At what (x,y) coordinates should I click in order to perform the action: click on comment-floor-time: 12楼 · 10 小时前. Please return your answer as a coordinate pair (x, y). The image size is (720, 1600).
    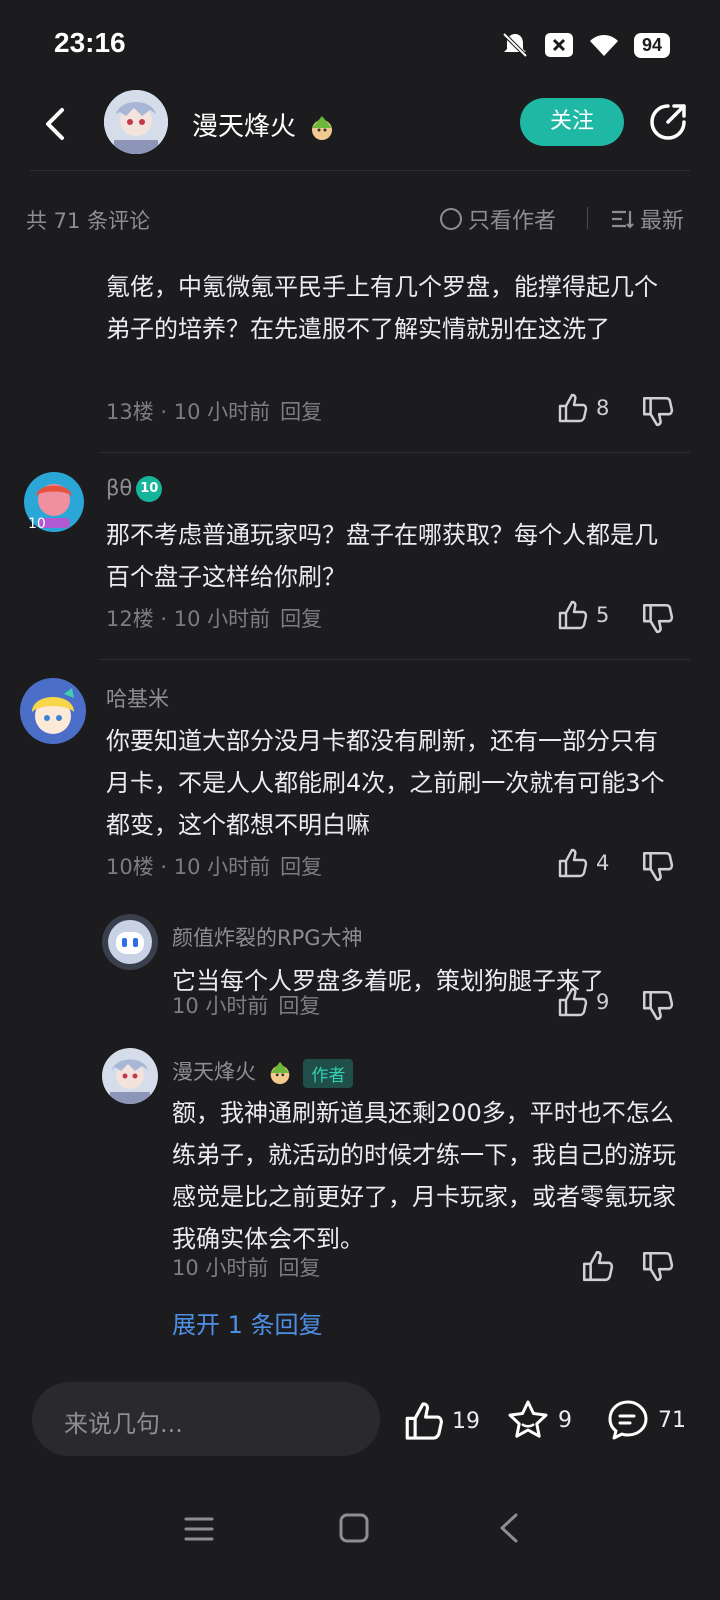
    Looking at the image, I should click on (188, 619).